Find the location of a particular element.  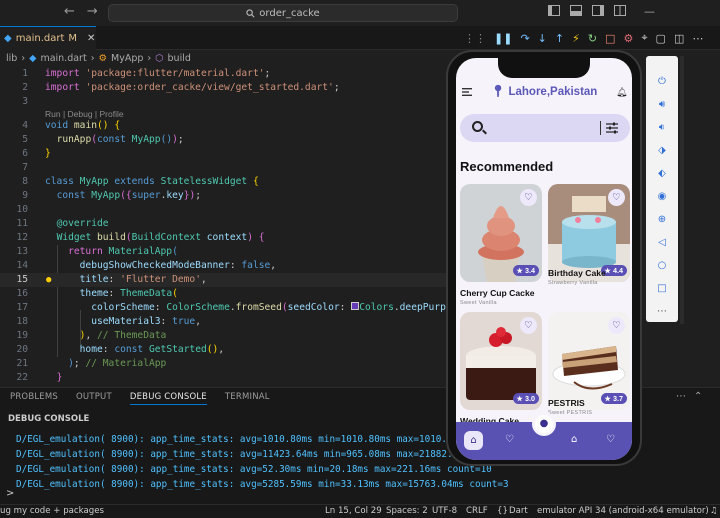

status-debug-config: ug my code + packages is located at coordinates (52, 511).